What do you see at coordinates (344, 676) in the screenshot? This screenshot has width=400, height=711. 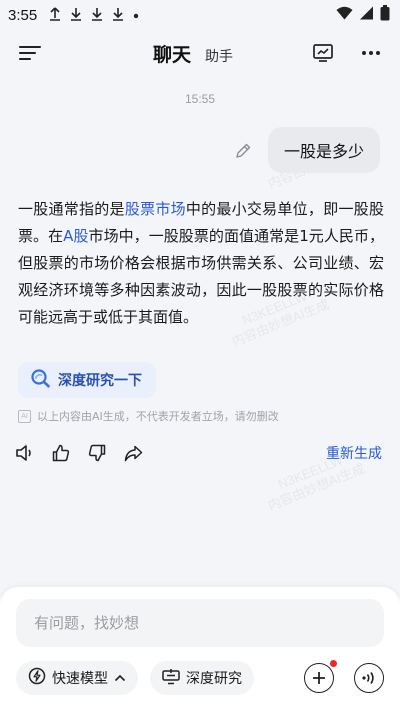 I see `toolbar-right` at bounding box center [344, 676].